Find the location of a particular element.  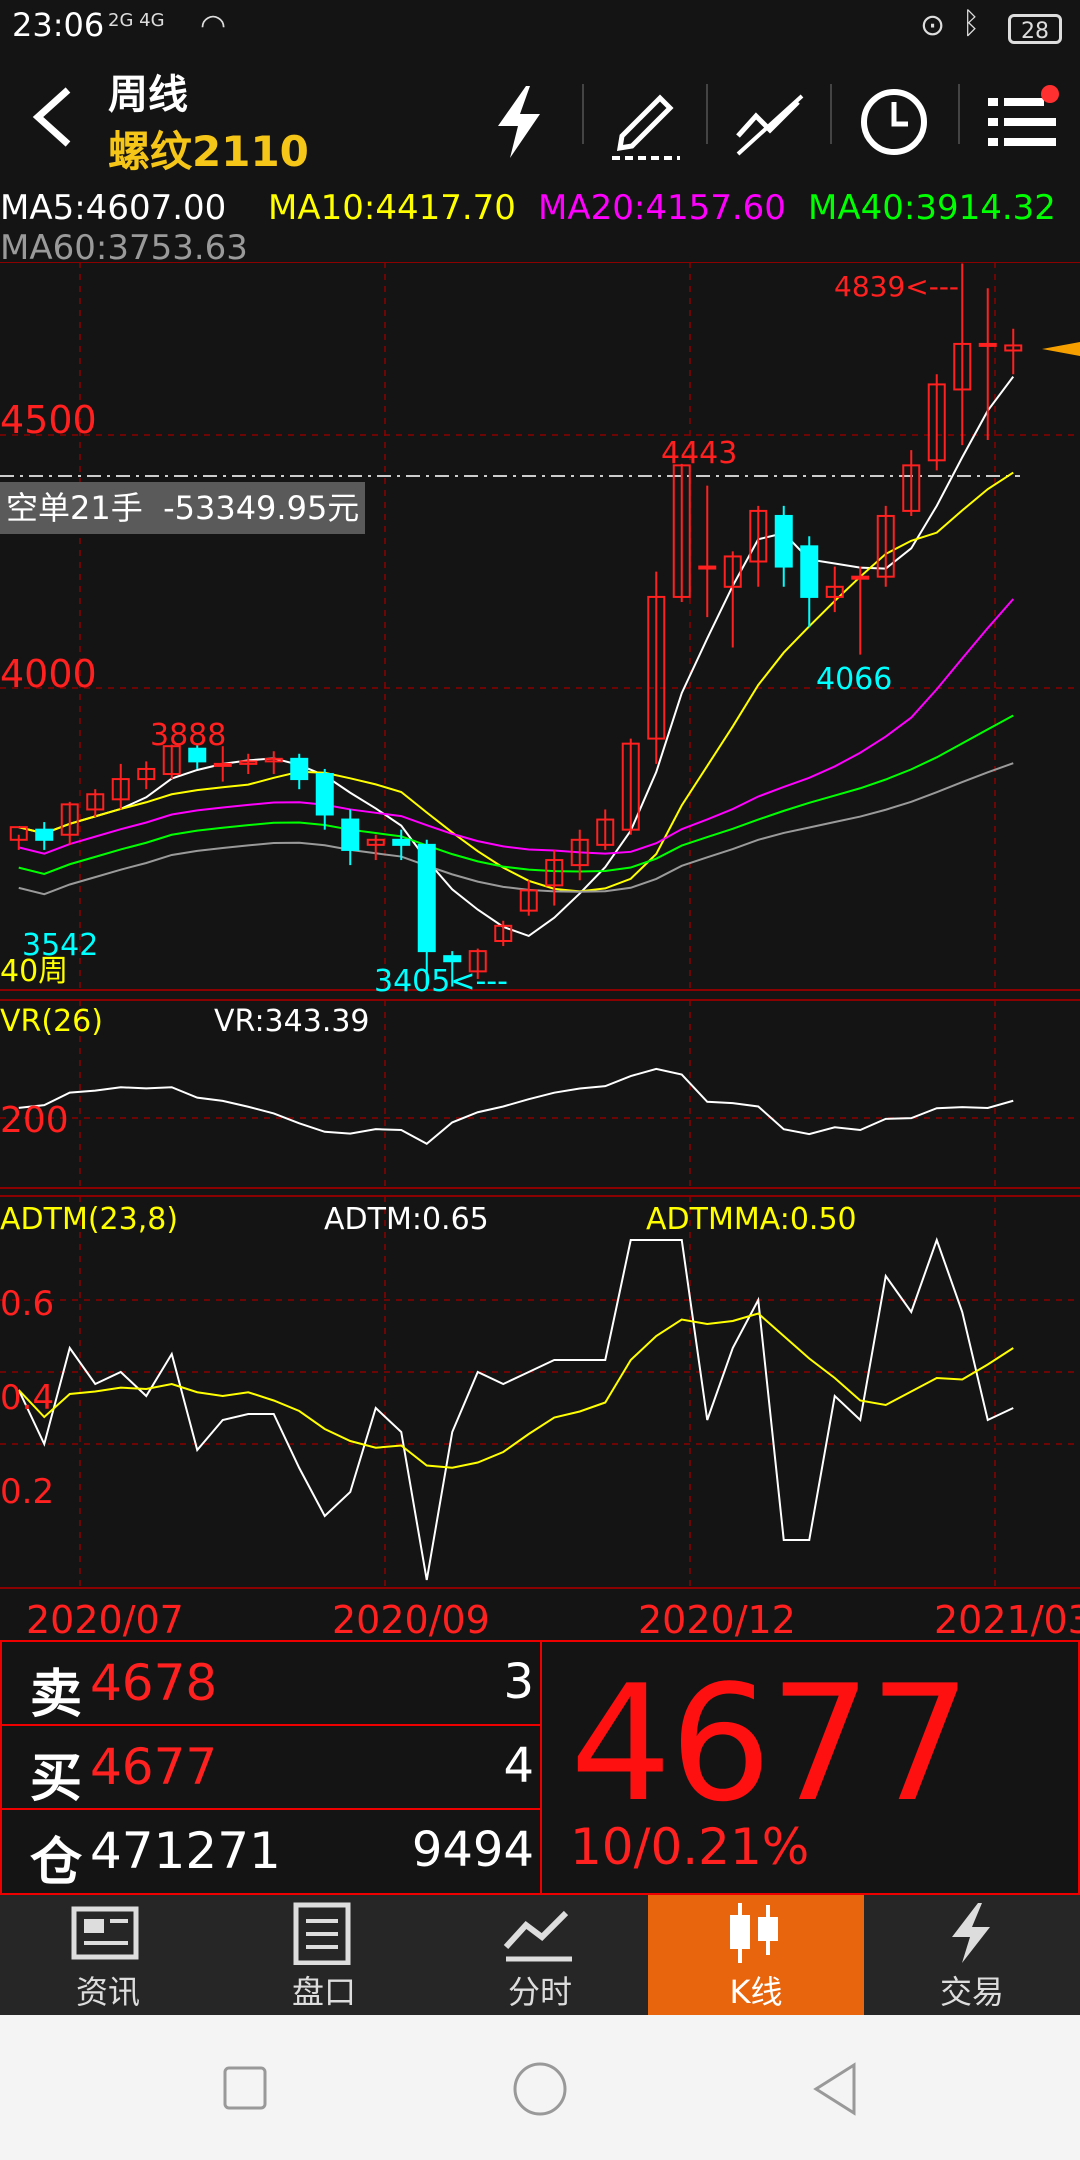

nav-intraday: 分时 is located at coordinates (540, 1955).